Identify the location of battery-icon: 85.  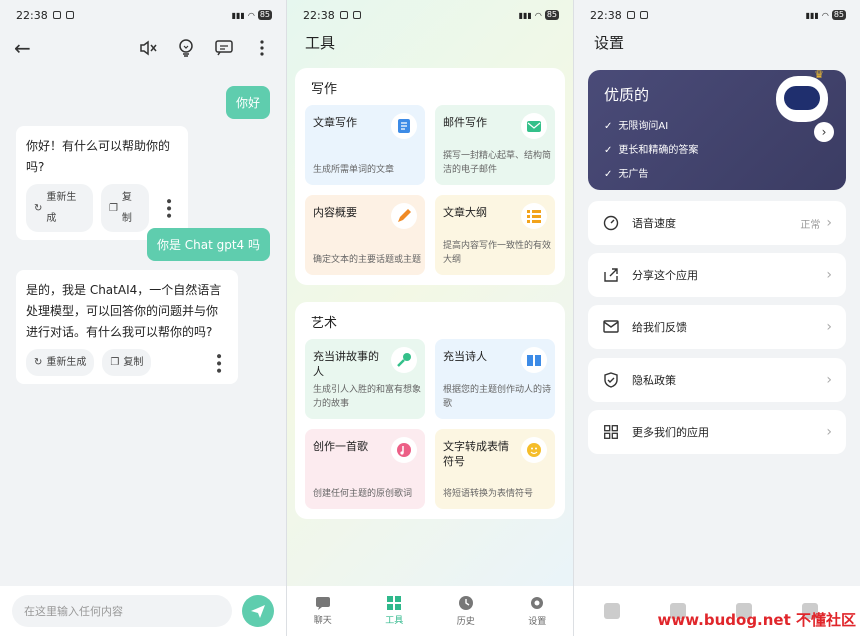
(551, 15).